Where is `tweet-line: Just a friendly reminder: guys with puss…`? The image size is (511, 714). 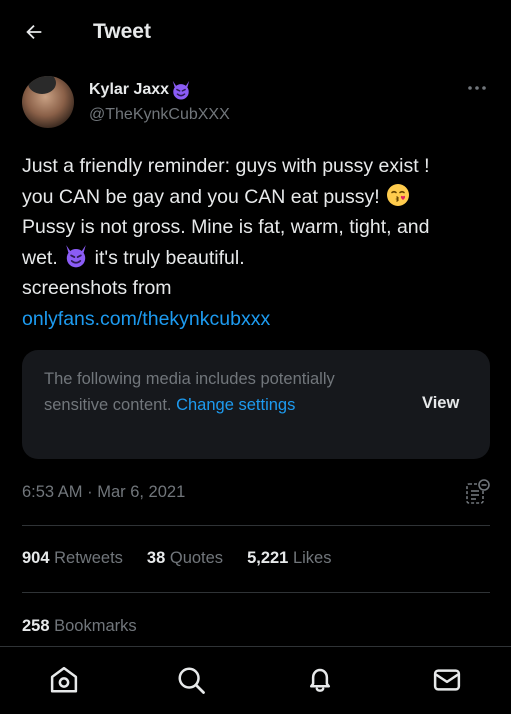
tweet-line: Just a friendly reminder: guys with puss… is located at coordinates (226, 166).